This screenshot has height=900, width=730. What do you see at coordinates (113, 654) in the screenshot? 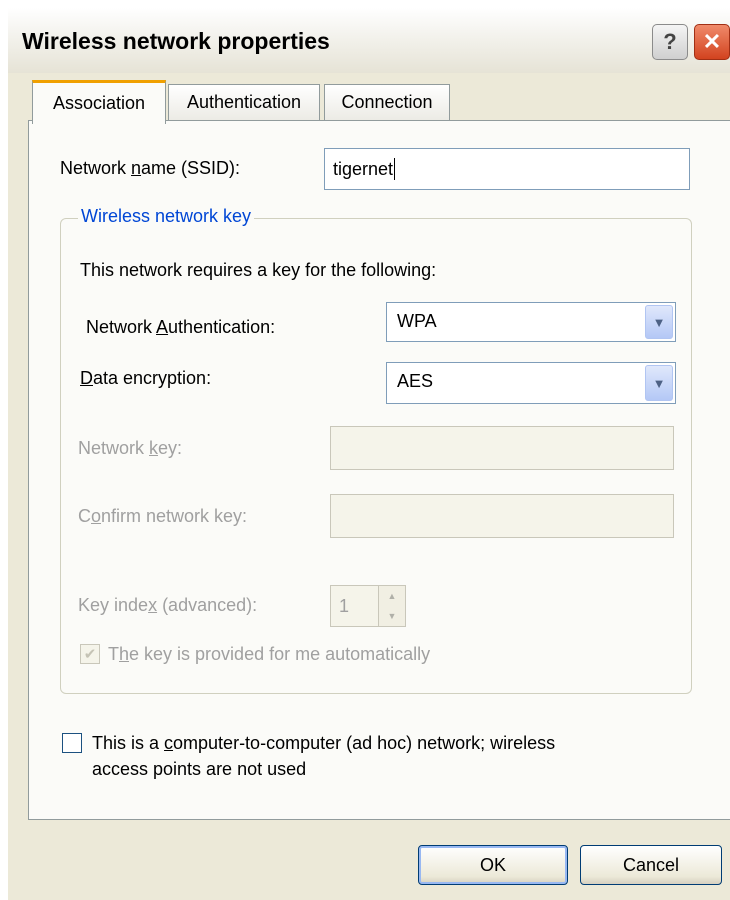
I see `auto-key-label-part: T` at bounding box center [113, 654].